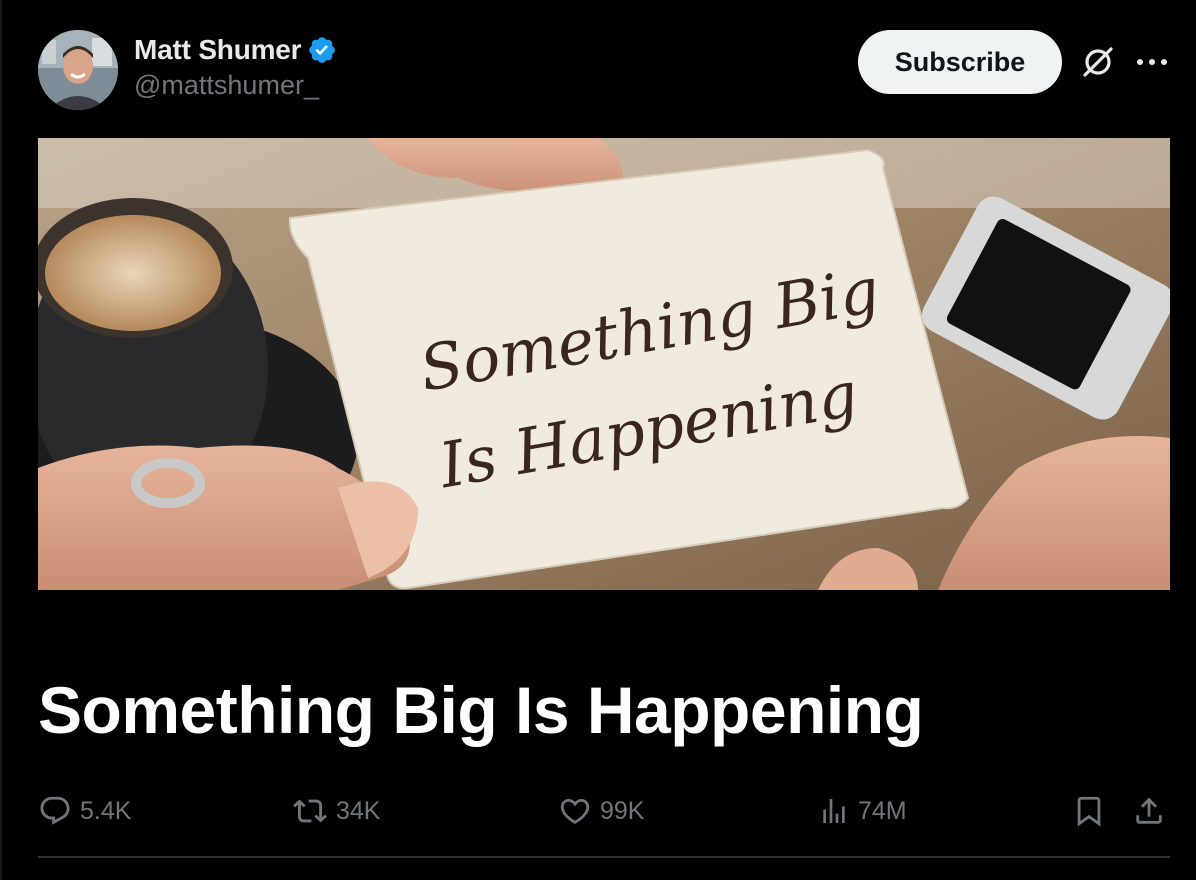 The image size is (1196, 880). Describe the element at coordinates (55, 811) in the screenshot. I see `reply-icon` at that location.